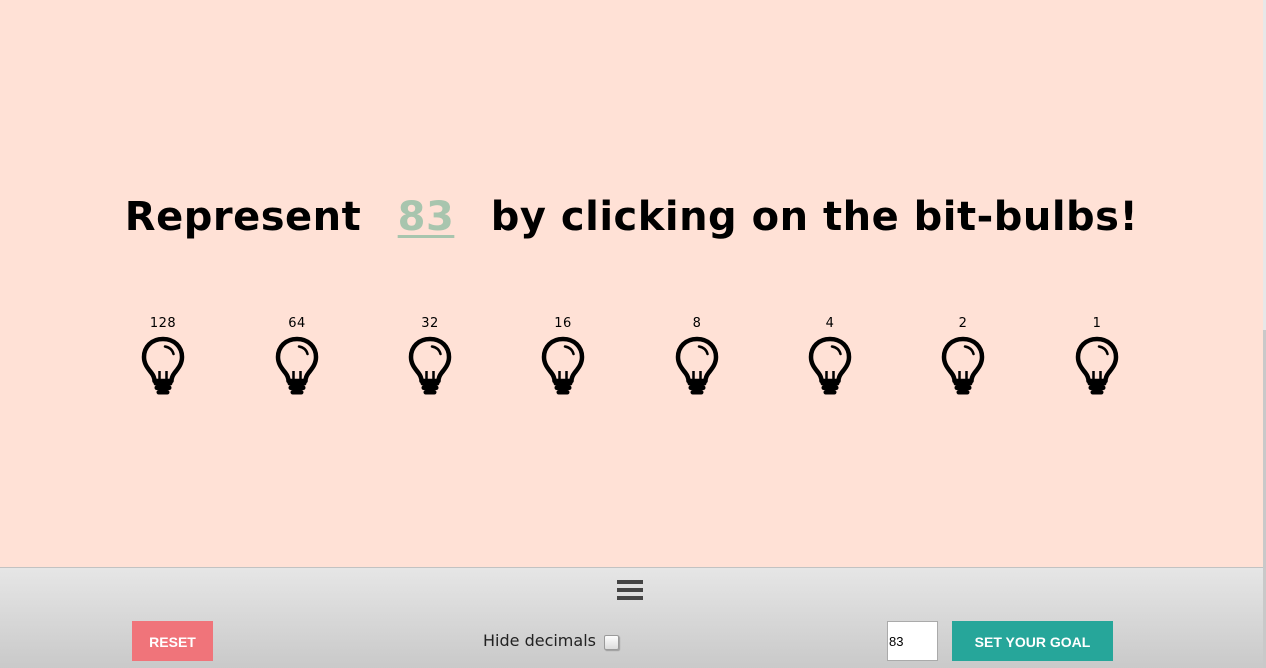  I want to click on hide-decimals-label: Hide decimals, so click(539, 640).